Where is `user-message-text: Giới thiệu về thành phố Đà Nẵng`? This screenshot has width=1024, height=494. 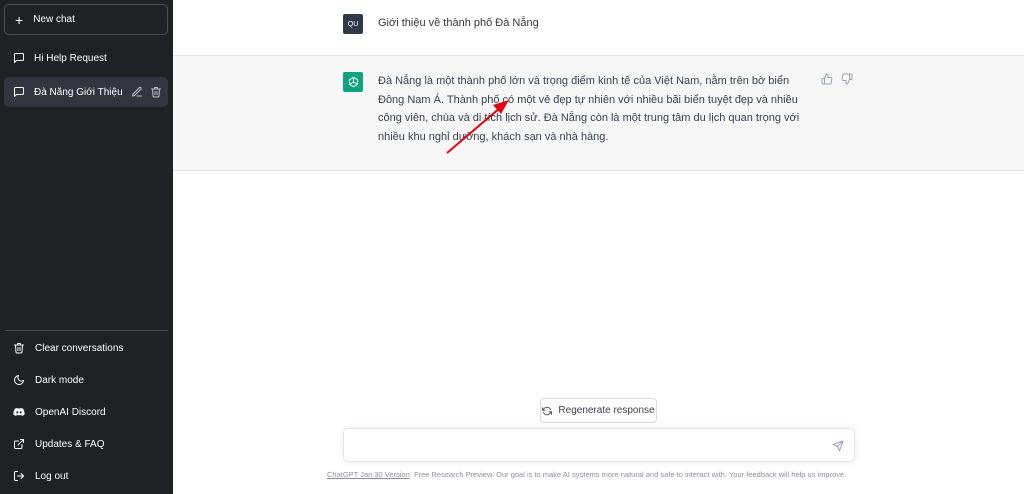
user-message-text: Giới thiệu về thành phố Đà Nẵng is located at coordinates (458, 23).